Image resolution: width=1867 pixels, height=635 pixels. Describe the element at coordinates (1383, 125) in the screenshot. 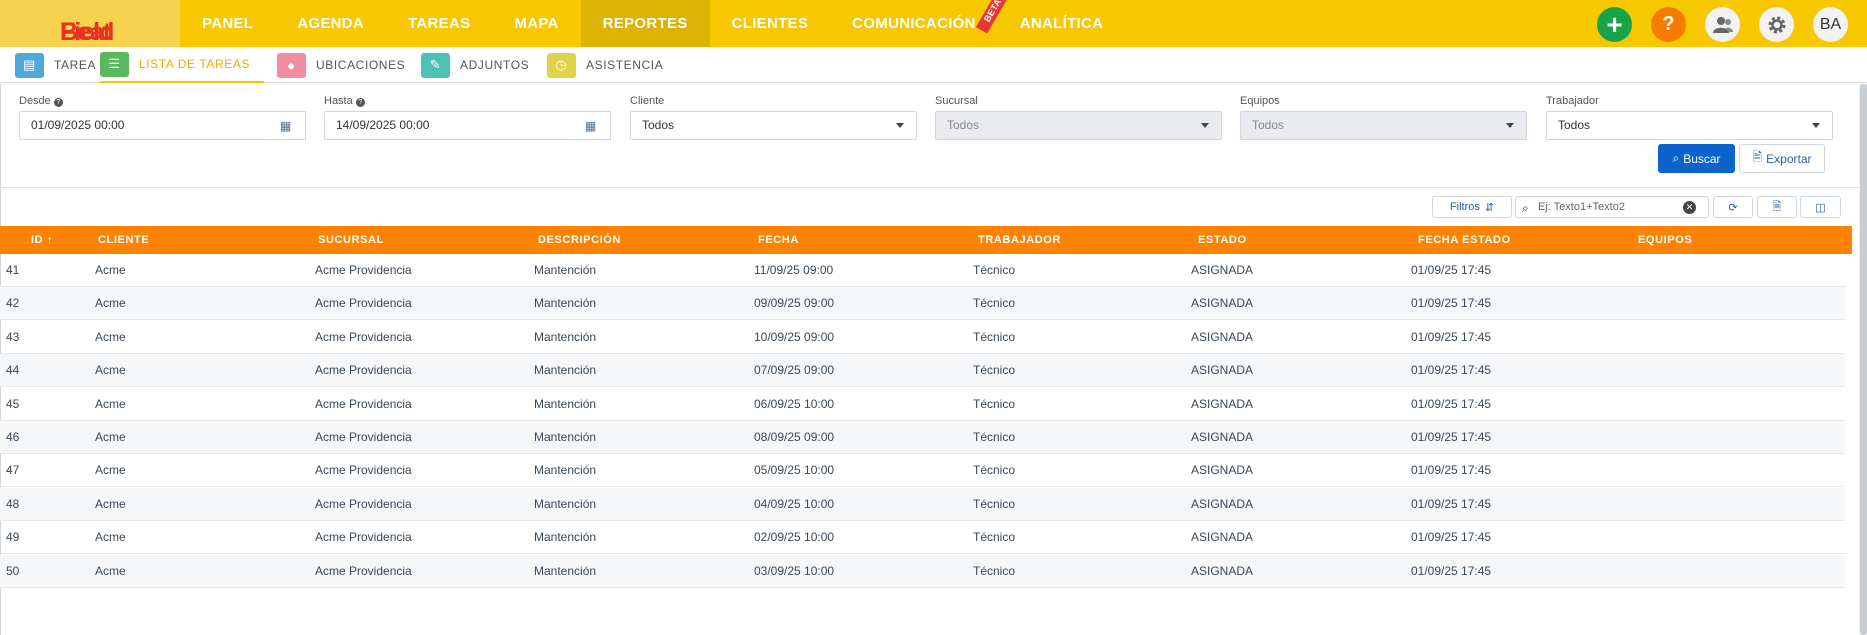

I see `equipos-select: Todos` at that location.